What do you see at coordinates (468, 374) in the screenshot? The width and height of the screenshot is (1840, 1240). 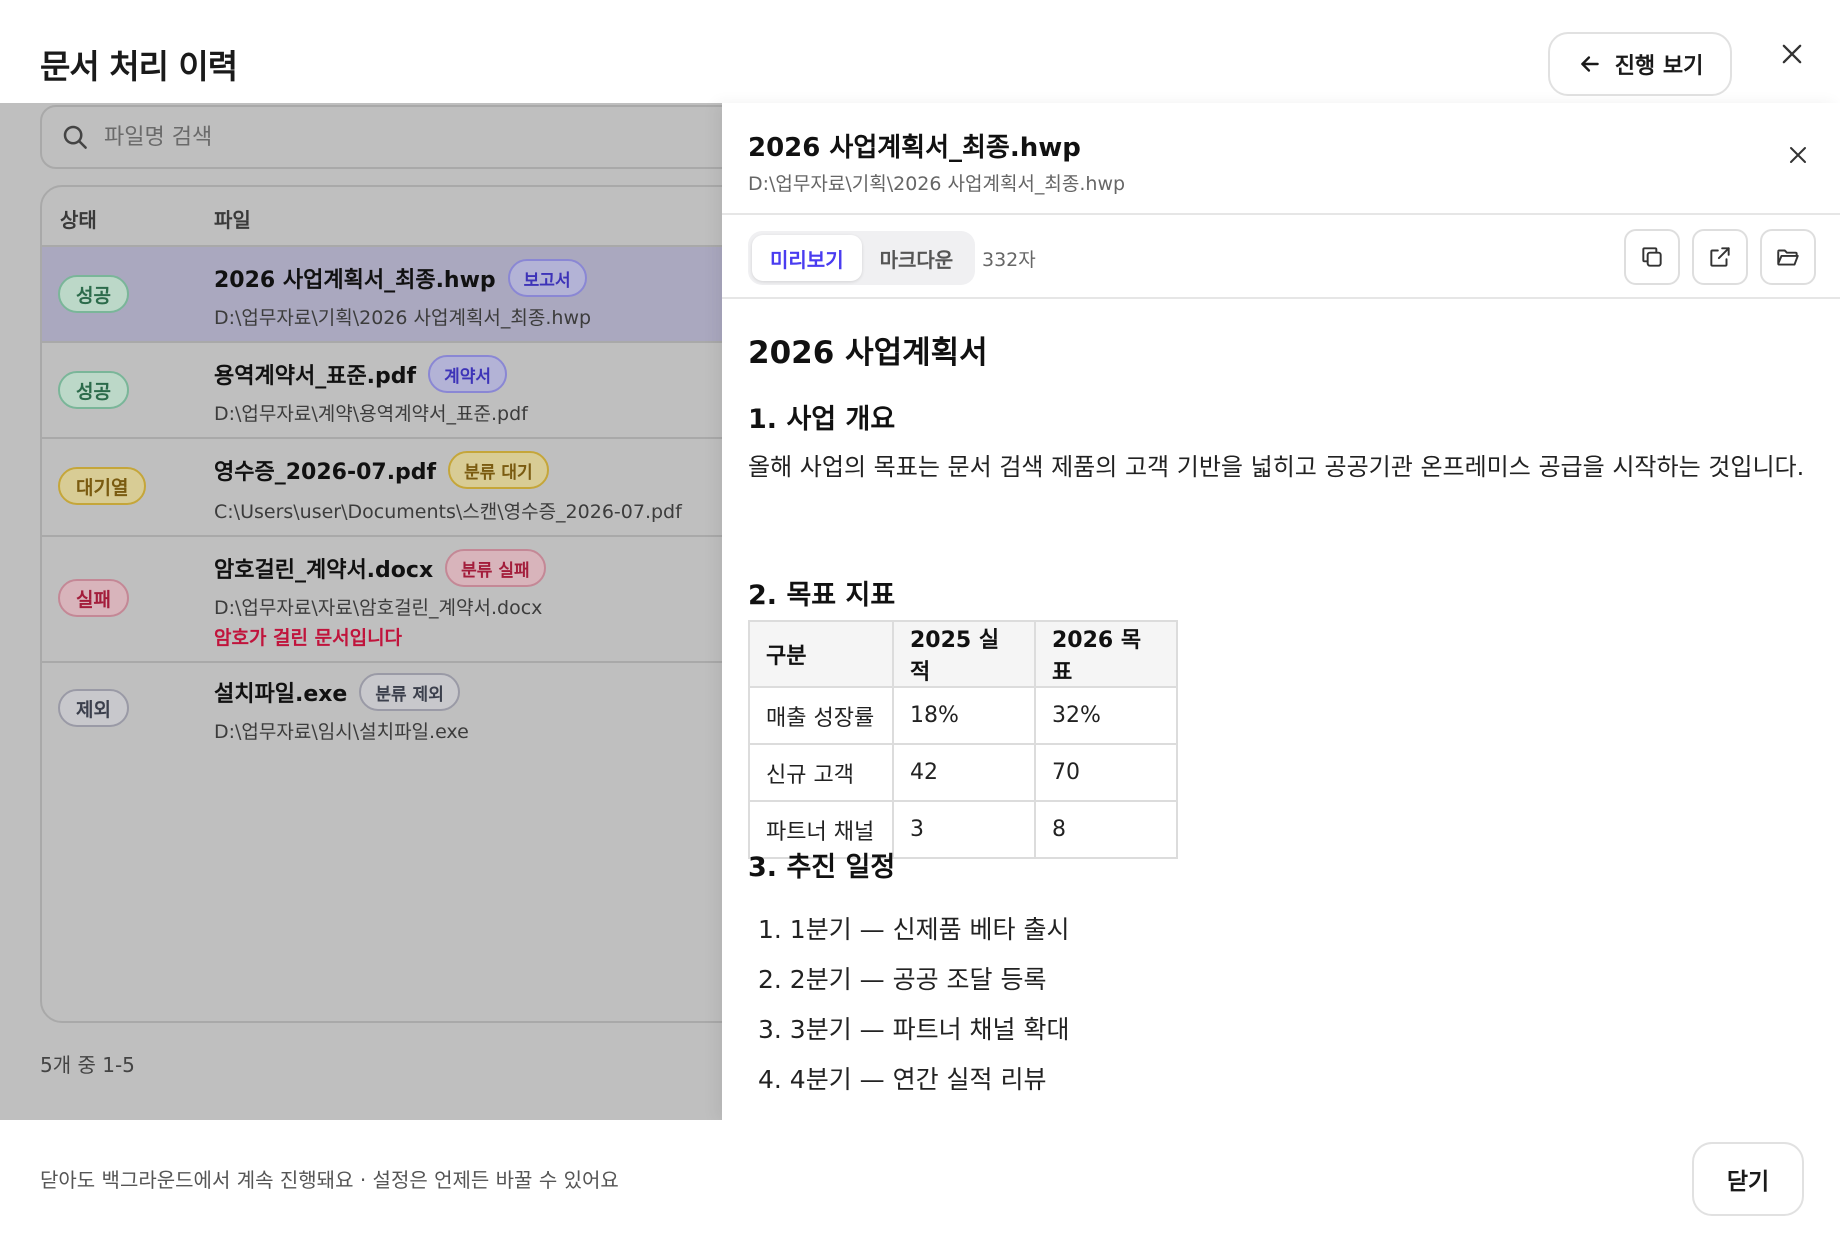 I see `category-tag: 계약서` at bounding box center [468, 374].